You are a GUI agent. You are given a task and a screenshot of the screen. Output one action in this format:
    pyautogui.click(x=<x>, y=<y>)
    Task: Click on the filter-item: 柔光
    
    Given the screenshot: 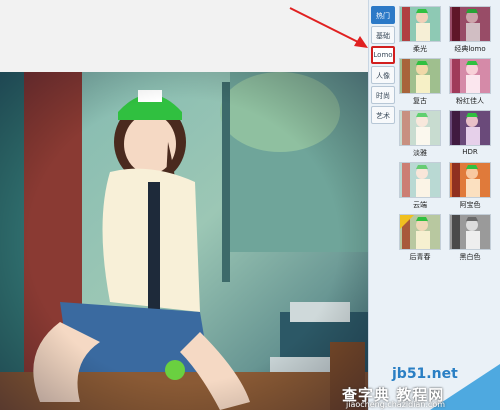 What is the action you would take?
    pyautogui.click(x=421, y=32)
    